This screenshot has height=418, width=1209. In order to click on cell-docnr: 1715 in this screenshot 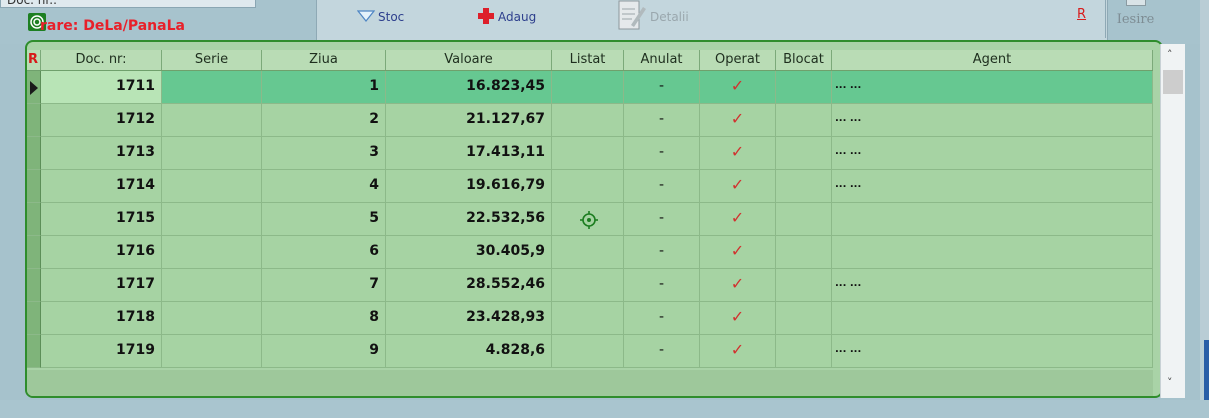, I will do `click(101, 219)`.